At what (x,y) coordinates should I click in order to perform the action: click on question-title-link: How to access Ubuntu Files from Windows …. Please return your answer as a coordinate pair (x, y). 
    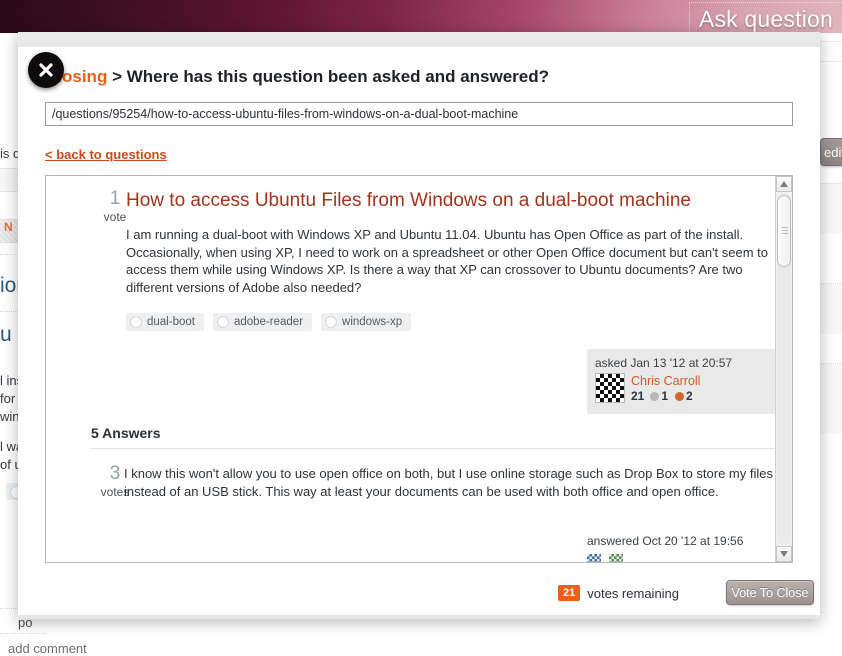
    Looking at the image, I should click on (408, 201).